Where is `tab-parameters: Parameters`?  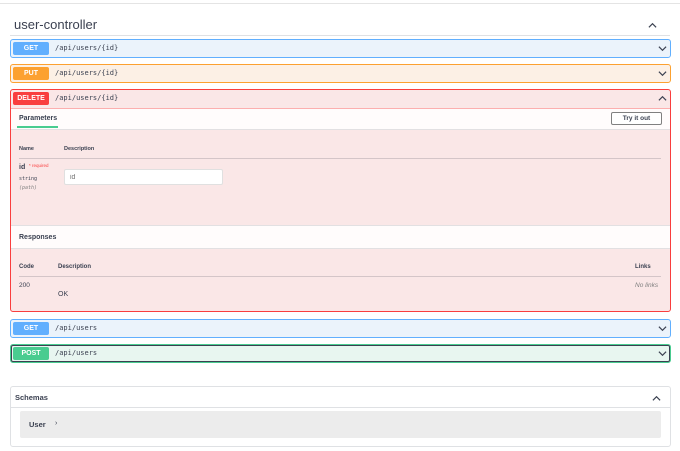
tab-parameters: Parameters is located at coordinates (38, 118).